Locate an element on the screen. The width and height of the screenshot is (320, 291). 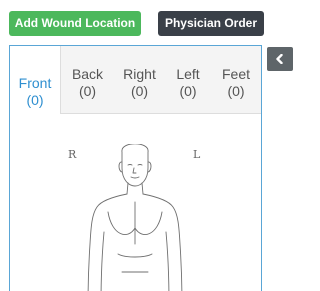
tab-front: Front (0) is located at coordinates (35, 80).